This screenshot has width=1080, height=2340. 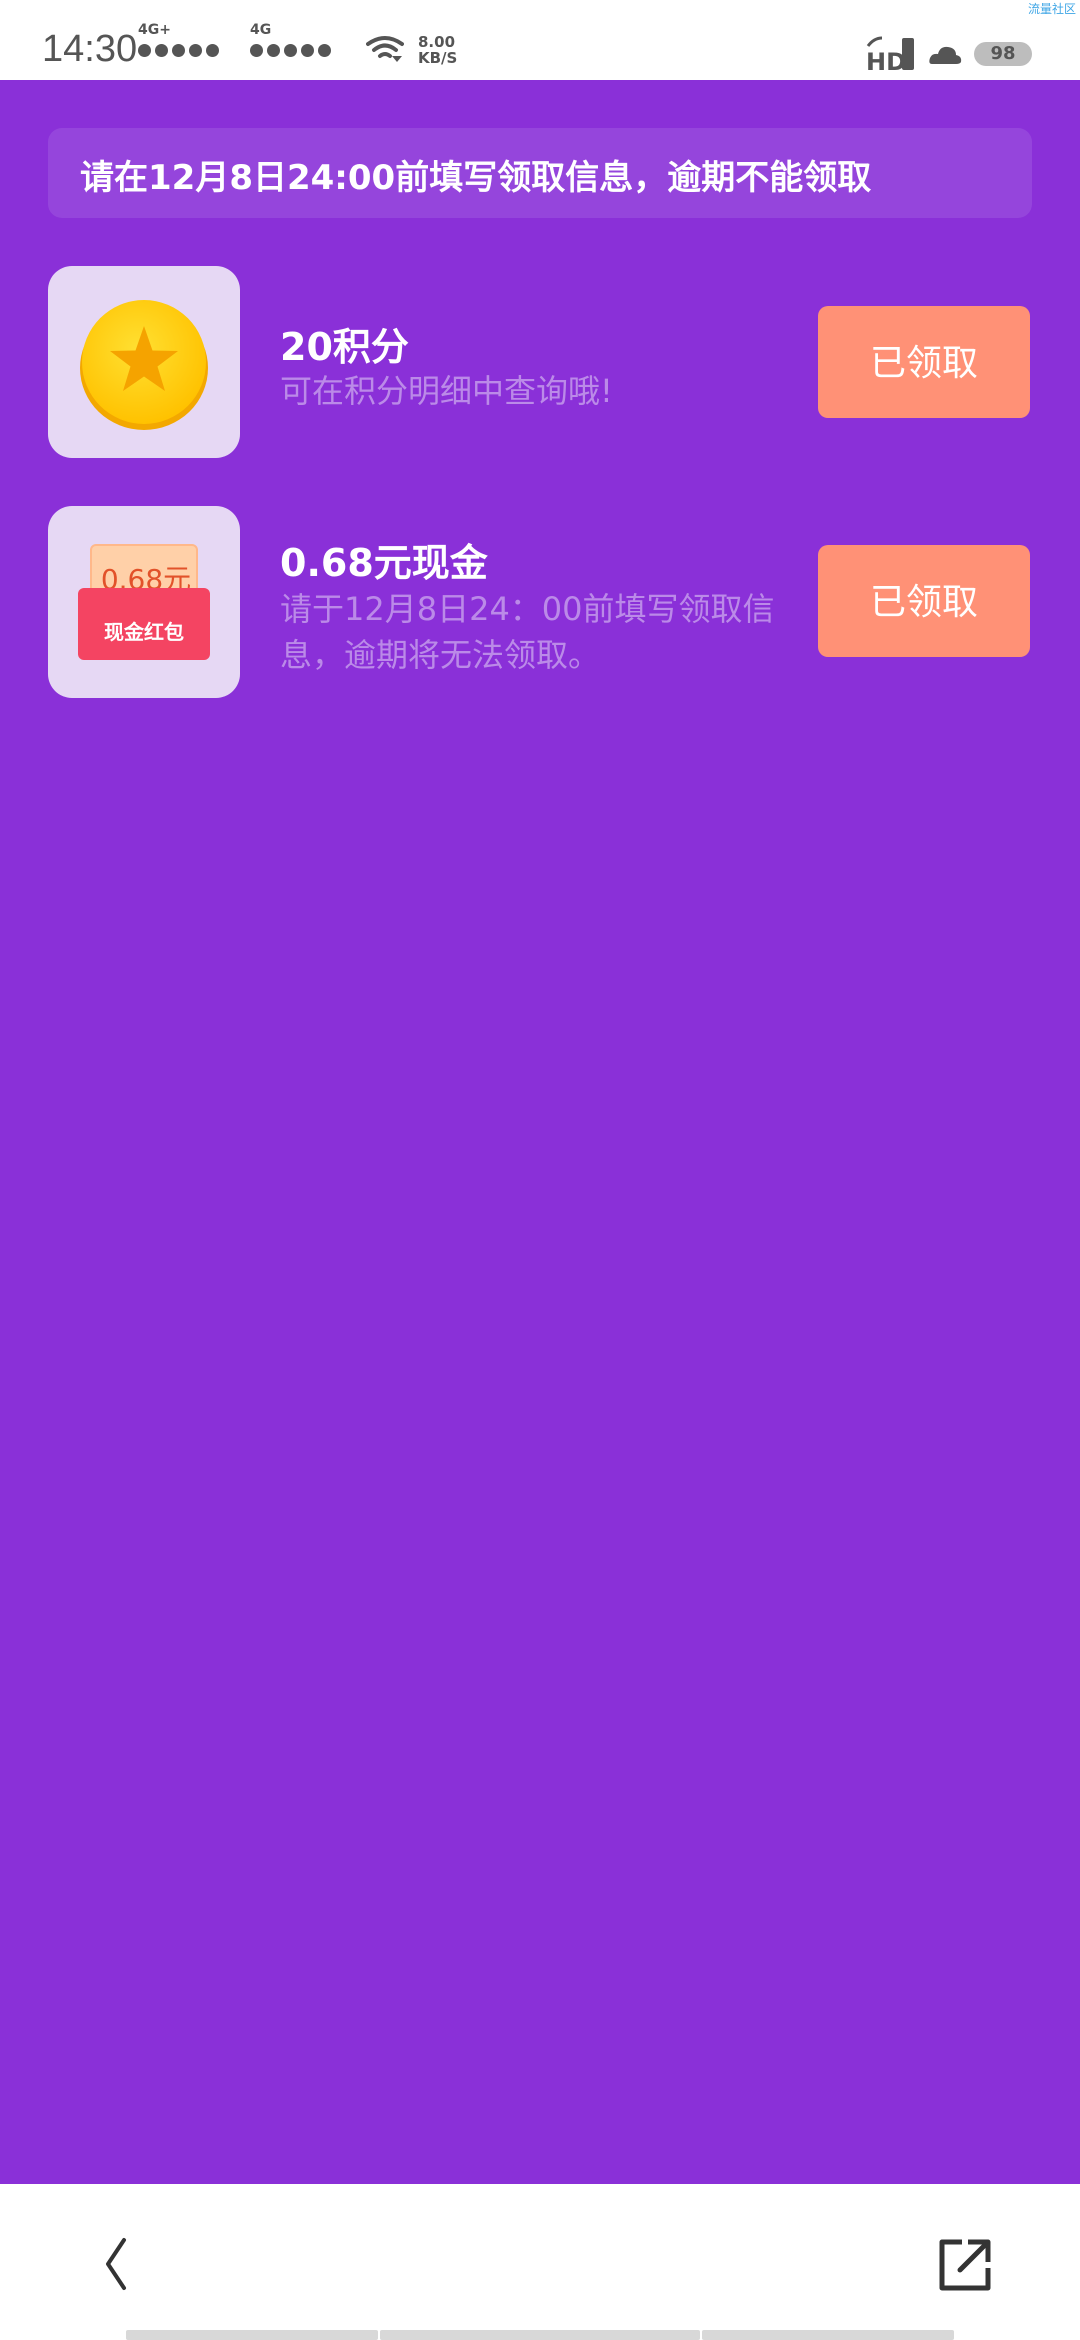 What do you see at coordinates (154, 30) in the screenshot?
I see `sim1-type: 4G+` at bounding box center [154, 30].